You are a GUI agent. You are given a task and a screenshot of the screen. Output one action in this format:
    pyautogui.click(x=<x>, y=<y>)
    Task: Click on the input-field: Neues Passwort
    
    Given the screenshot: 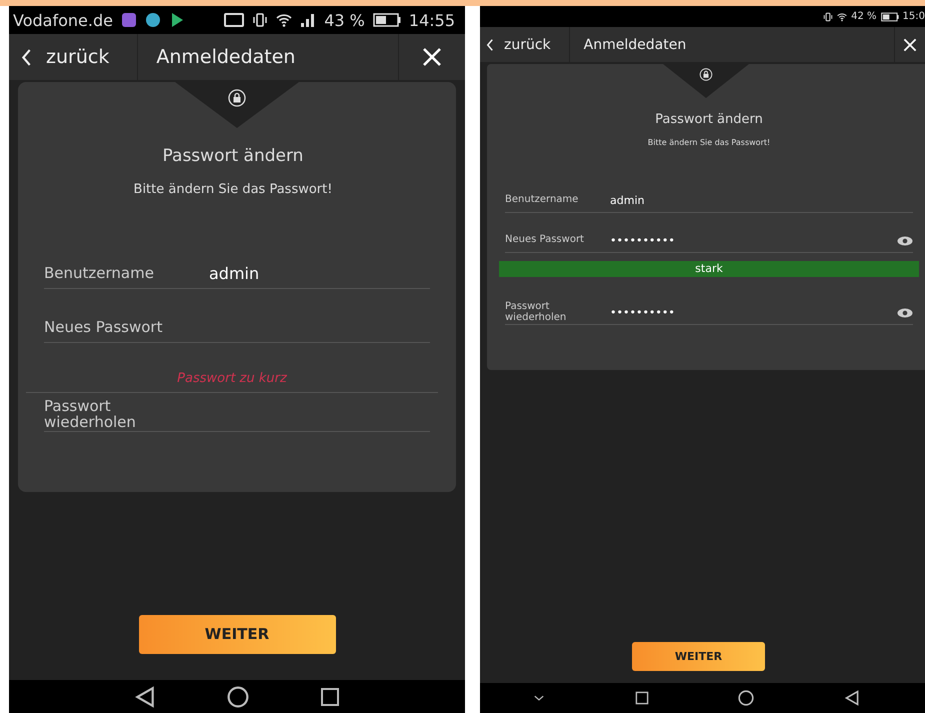 What is the action you would take?
    pyautogui.click(x=237, y=325)
    